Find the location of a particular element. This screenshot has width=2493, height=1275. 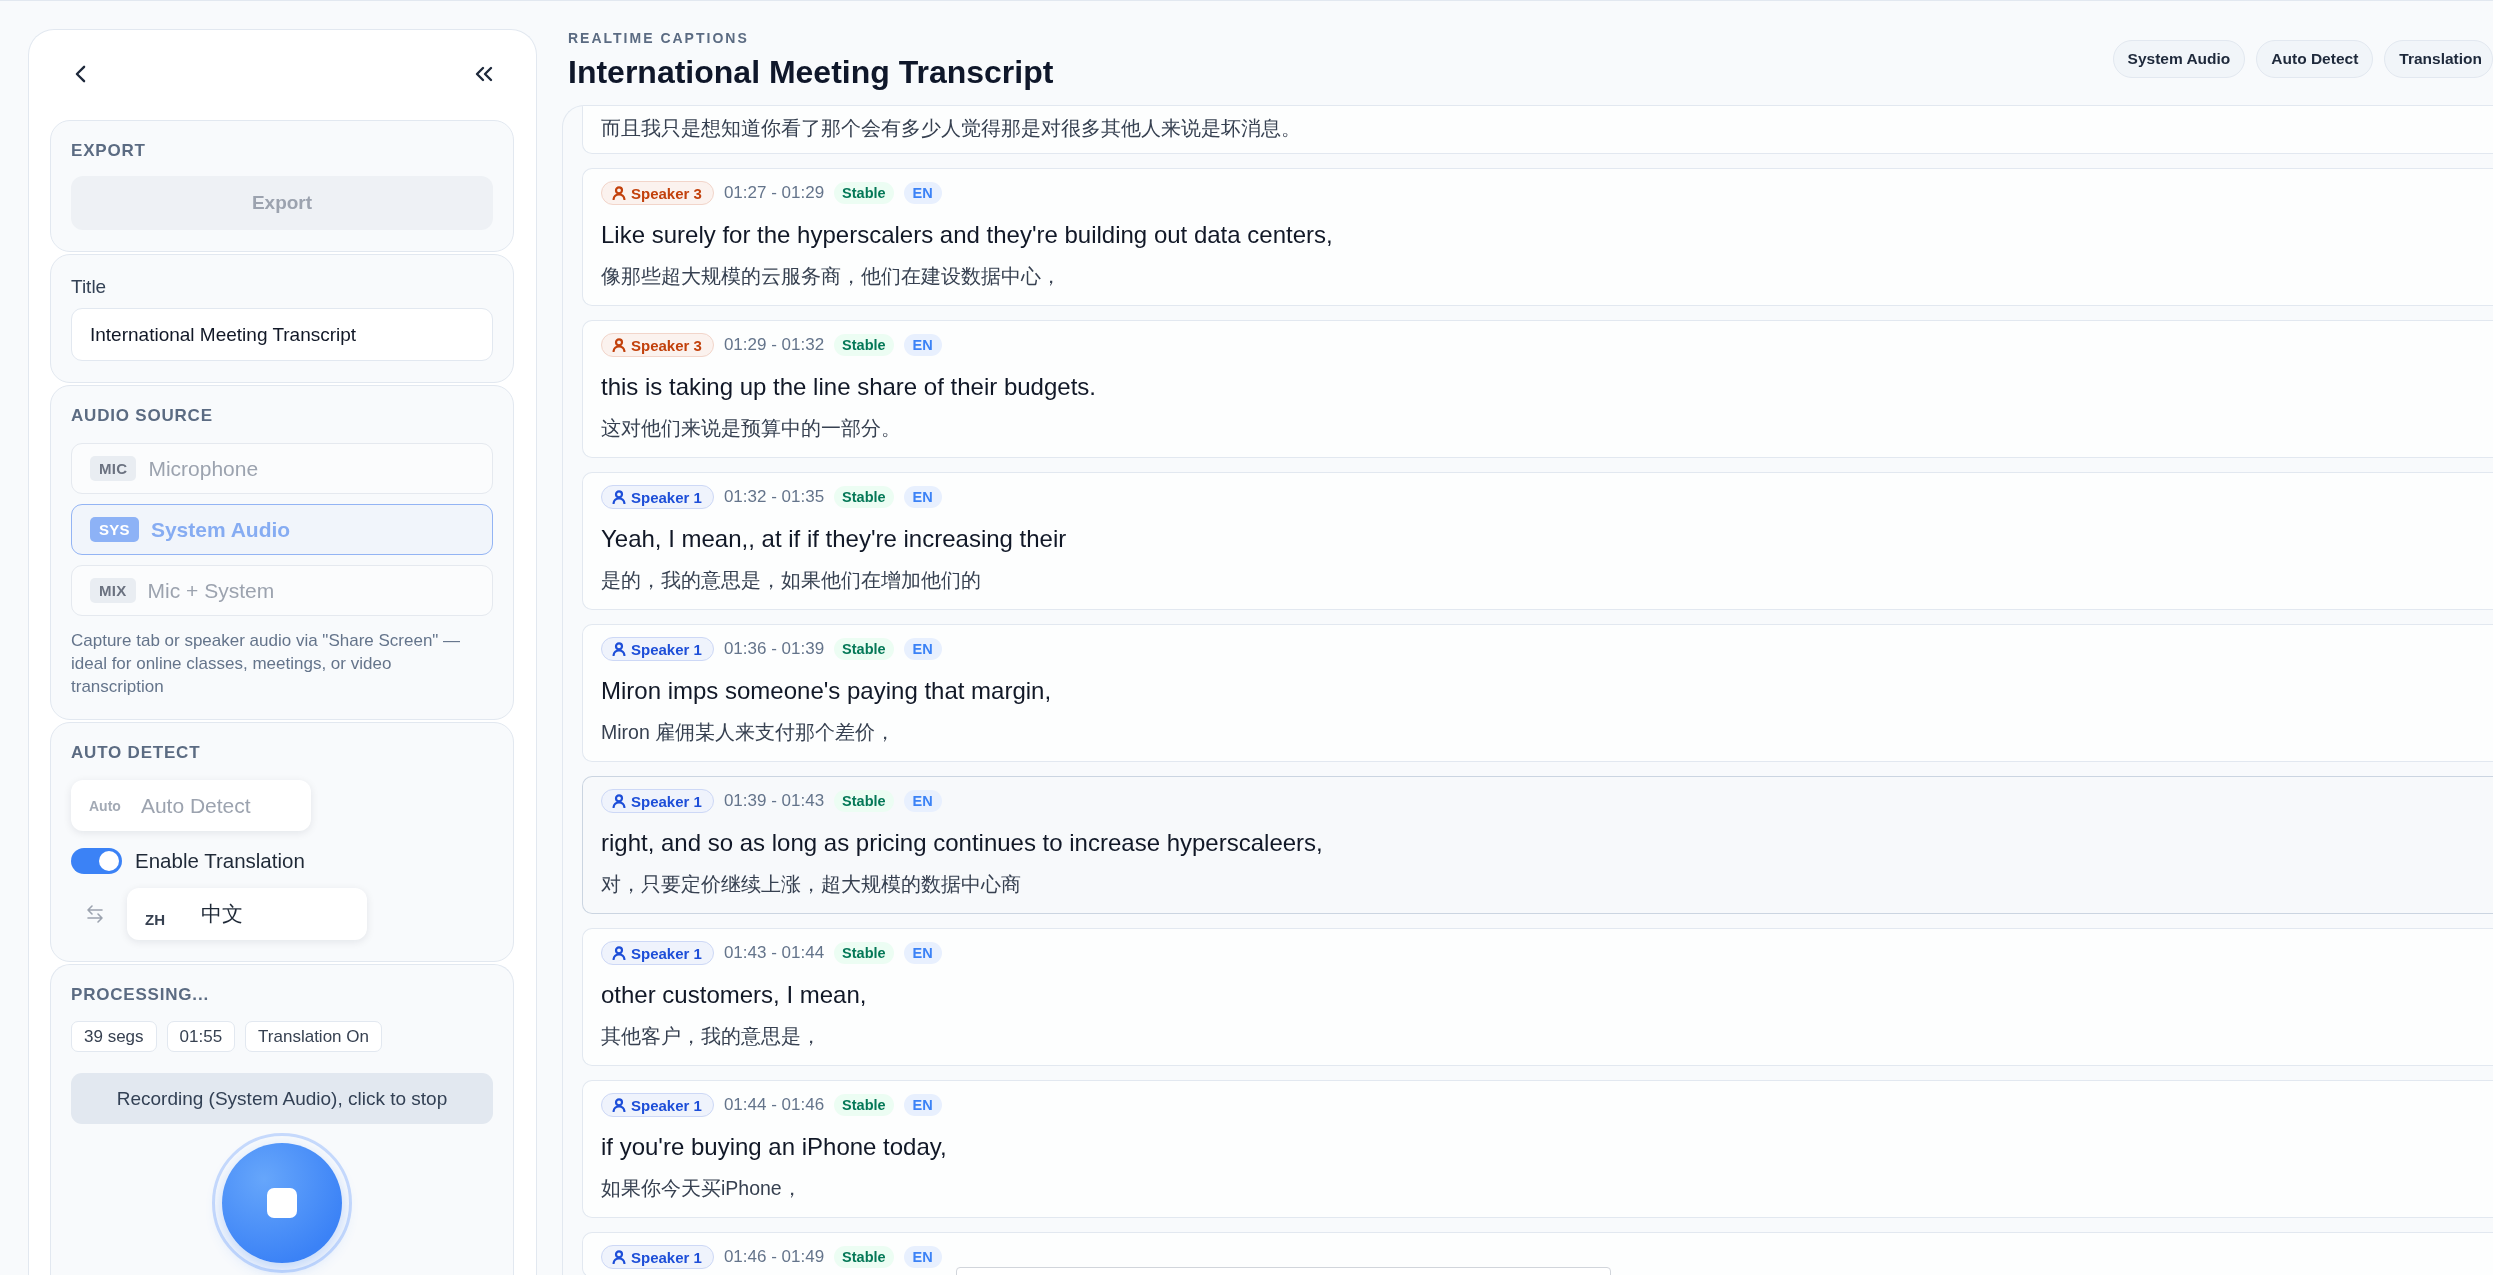

toggle-label: Enable Translation is located at coordinates (220, 861).